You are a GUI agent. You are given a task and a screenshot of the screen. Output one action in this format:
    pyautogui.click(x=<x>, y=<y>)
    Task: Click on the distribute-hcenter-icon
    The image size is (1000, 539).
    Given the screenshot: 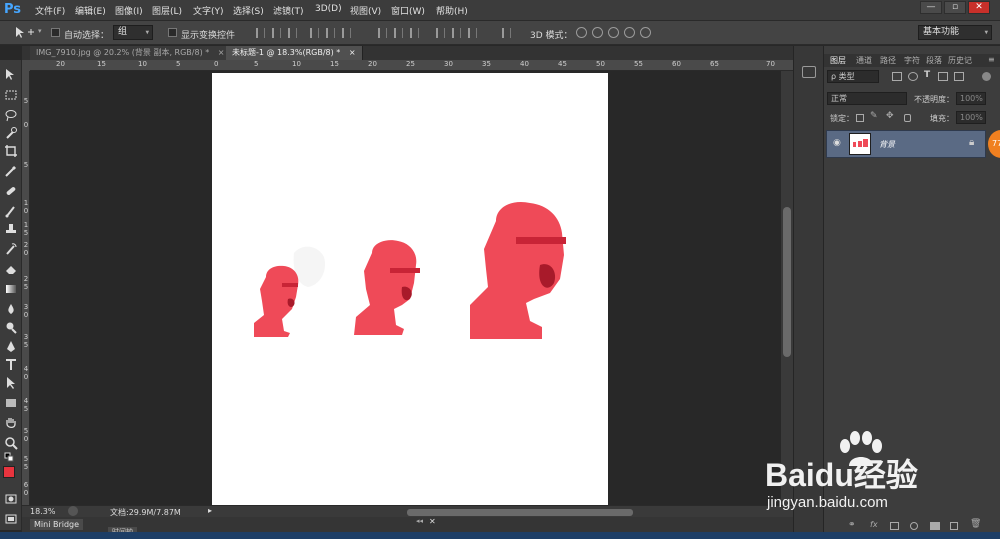 What is the action you would take?
    pyautogui.click(x=456, y=33)
    